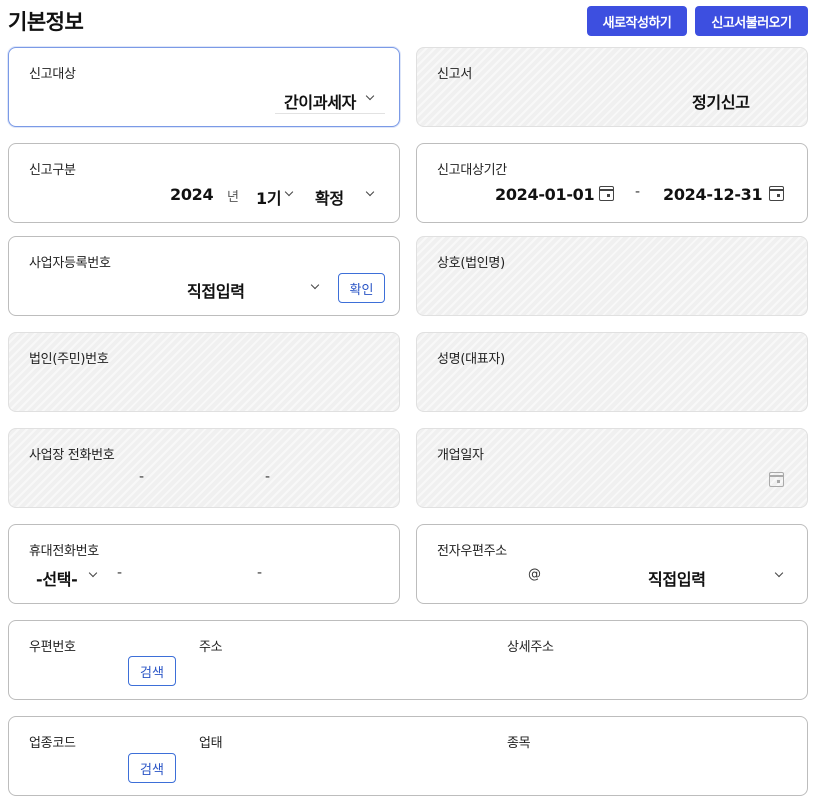 The width and height of the screenshot is (818, 802). I want to click on report-form-value: 정기신고, so click(721, 102).